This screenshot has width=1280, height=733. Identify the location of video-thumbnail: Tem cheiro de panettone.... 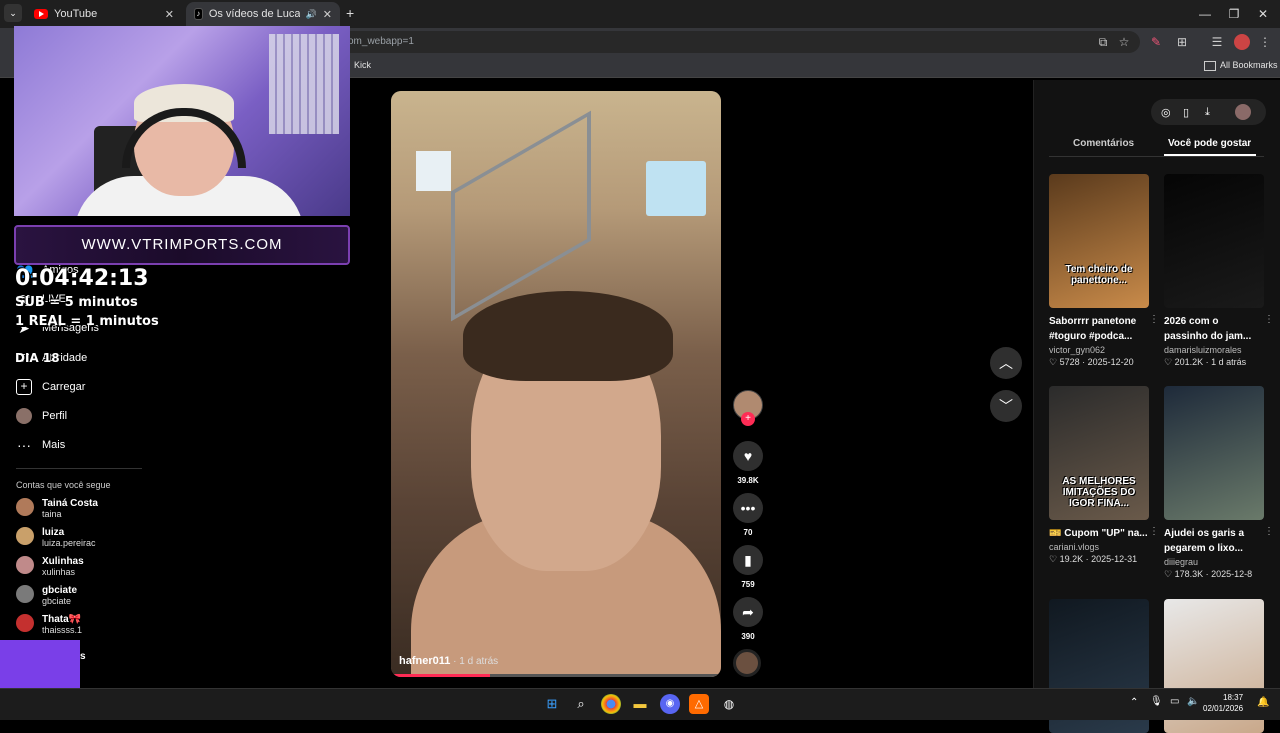
(1099, 241).